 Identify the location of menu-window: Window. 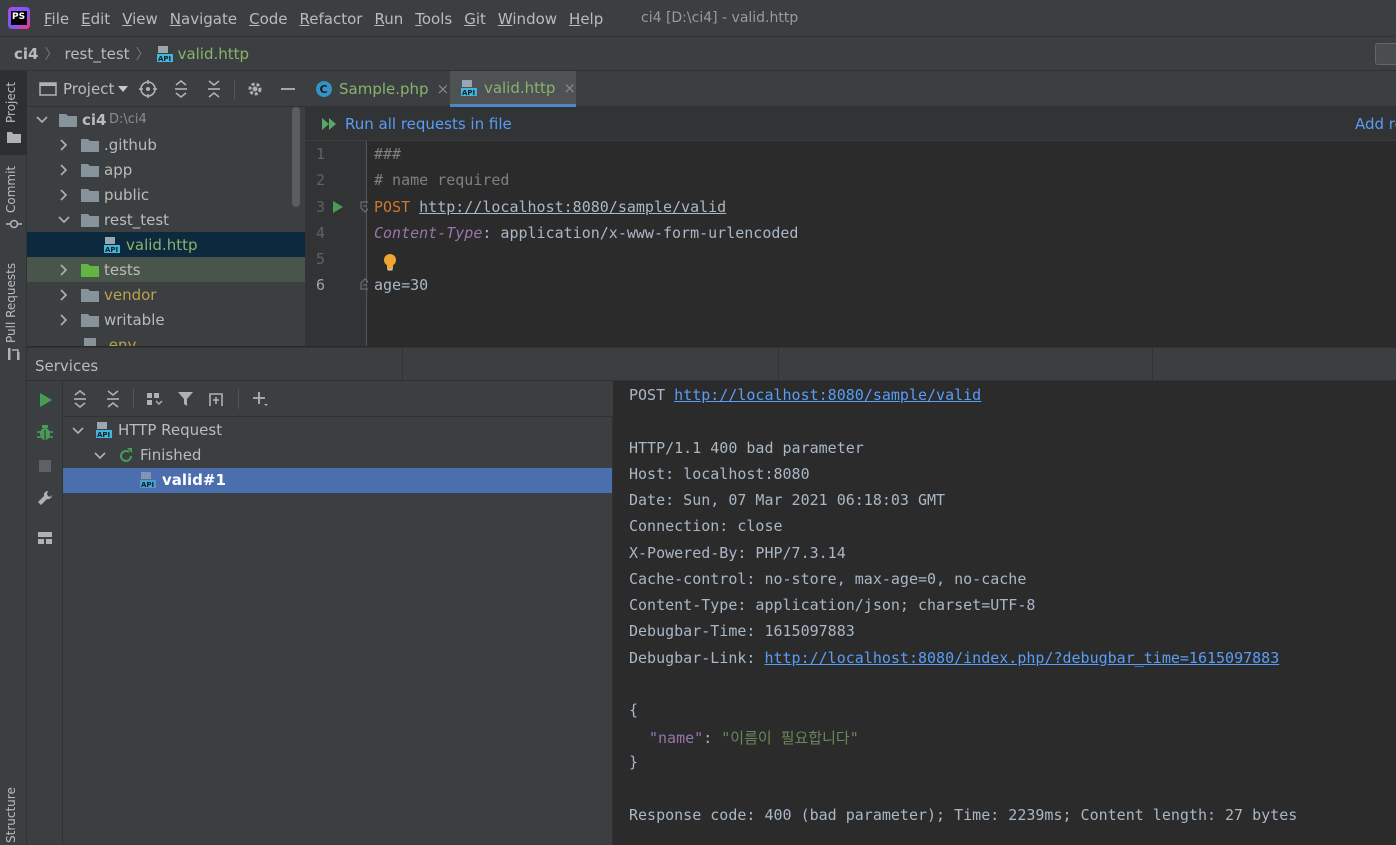
(527, 19).